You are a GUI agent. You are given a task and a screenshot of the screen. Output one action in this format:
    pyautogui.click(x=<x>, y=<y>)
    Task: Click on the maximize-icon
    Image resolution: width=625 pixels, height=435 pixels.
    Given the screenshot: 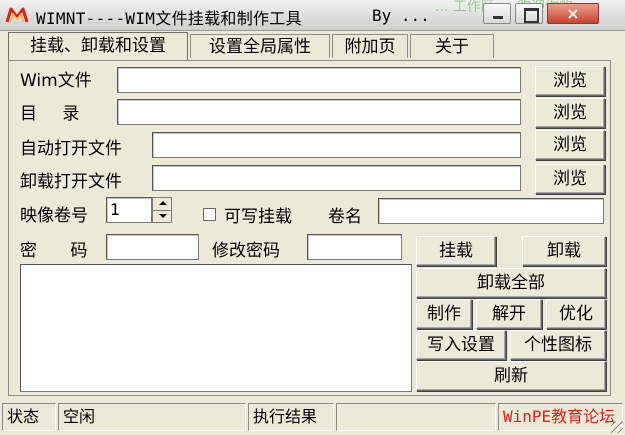 What is the action you would take?
    pyautogui.click(x=529, y=13)
    